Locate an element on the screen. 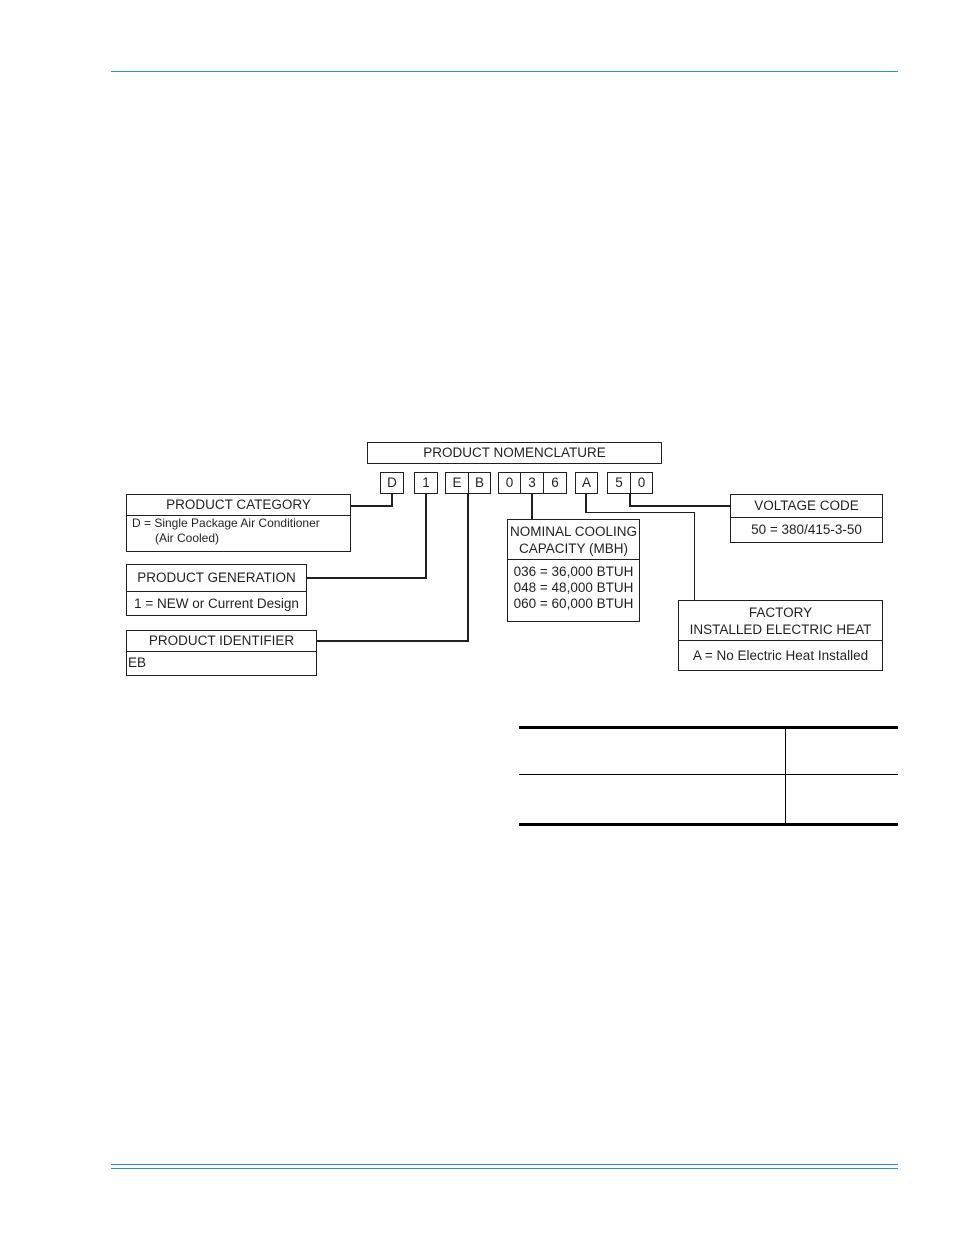 This screenshot has width=954, height=1235. code-char-capacity-3: 6 is located at coordinates (555, 483).